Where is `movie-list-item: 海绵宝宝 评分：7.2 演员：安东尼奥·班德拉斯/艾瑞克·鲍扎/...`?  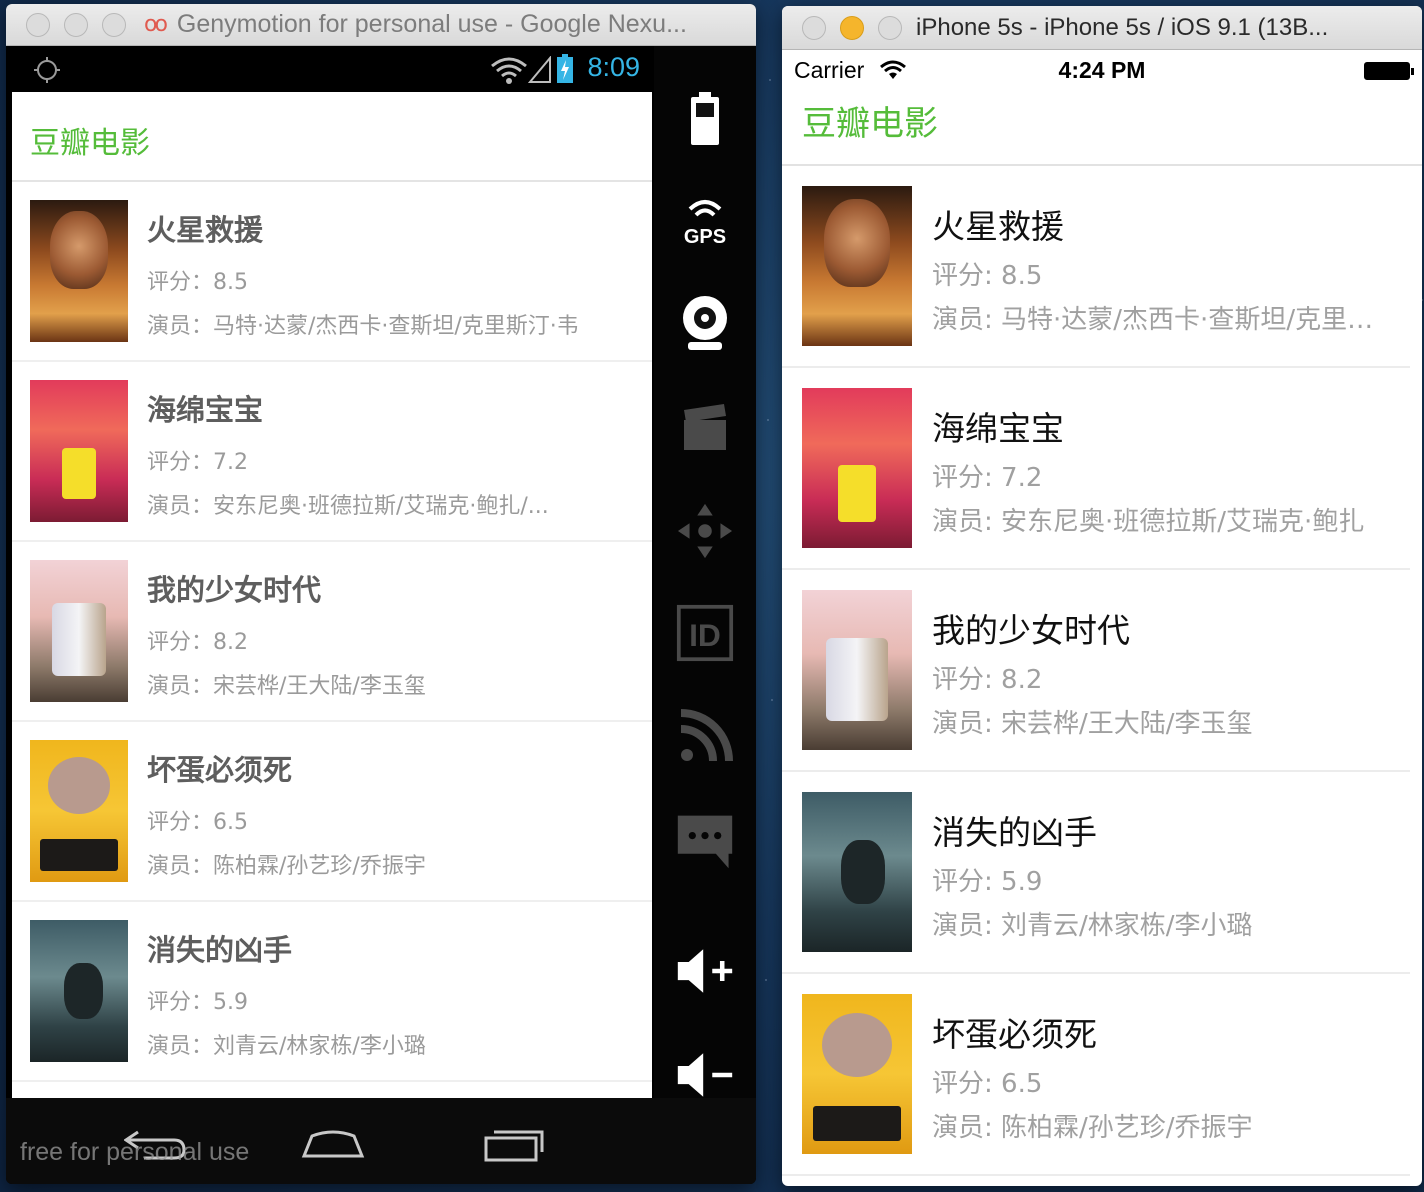
movie-list-item: 海绵宝宝 评分：7.2 演员：安东尼奥·班德拉斯/艾瑞克·鲍扎/... is located at coordinates (332, 452).